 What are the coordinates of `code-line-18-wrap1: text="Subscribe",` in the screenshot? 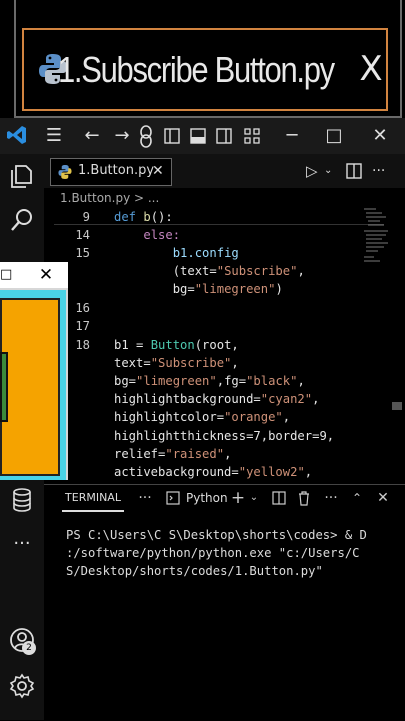 It's located at (149, 363).